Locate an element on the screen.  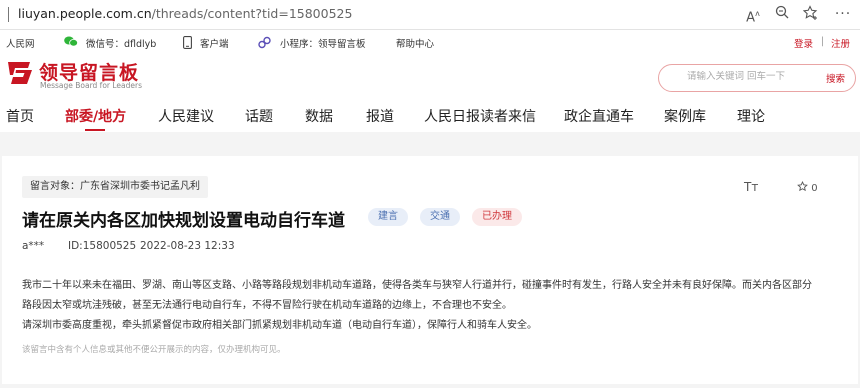
nav-active-indicator is located at coordinates (95, 130).